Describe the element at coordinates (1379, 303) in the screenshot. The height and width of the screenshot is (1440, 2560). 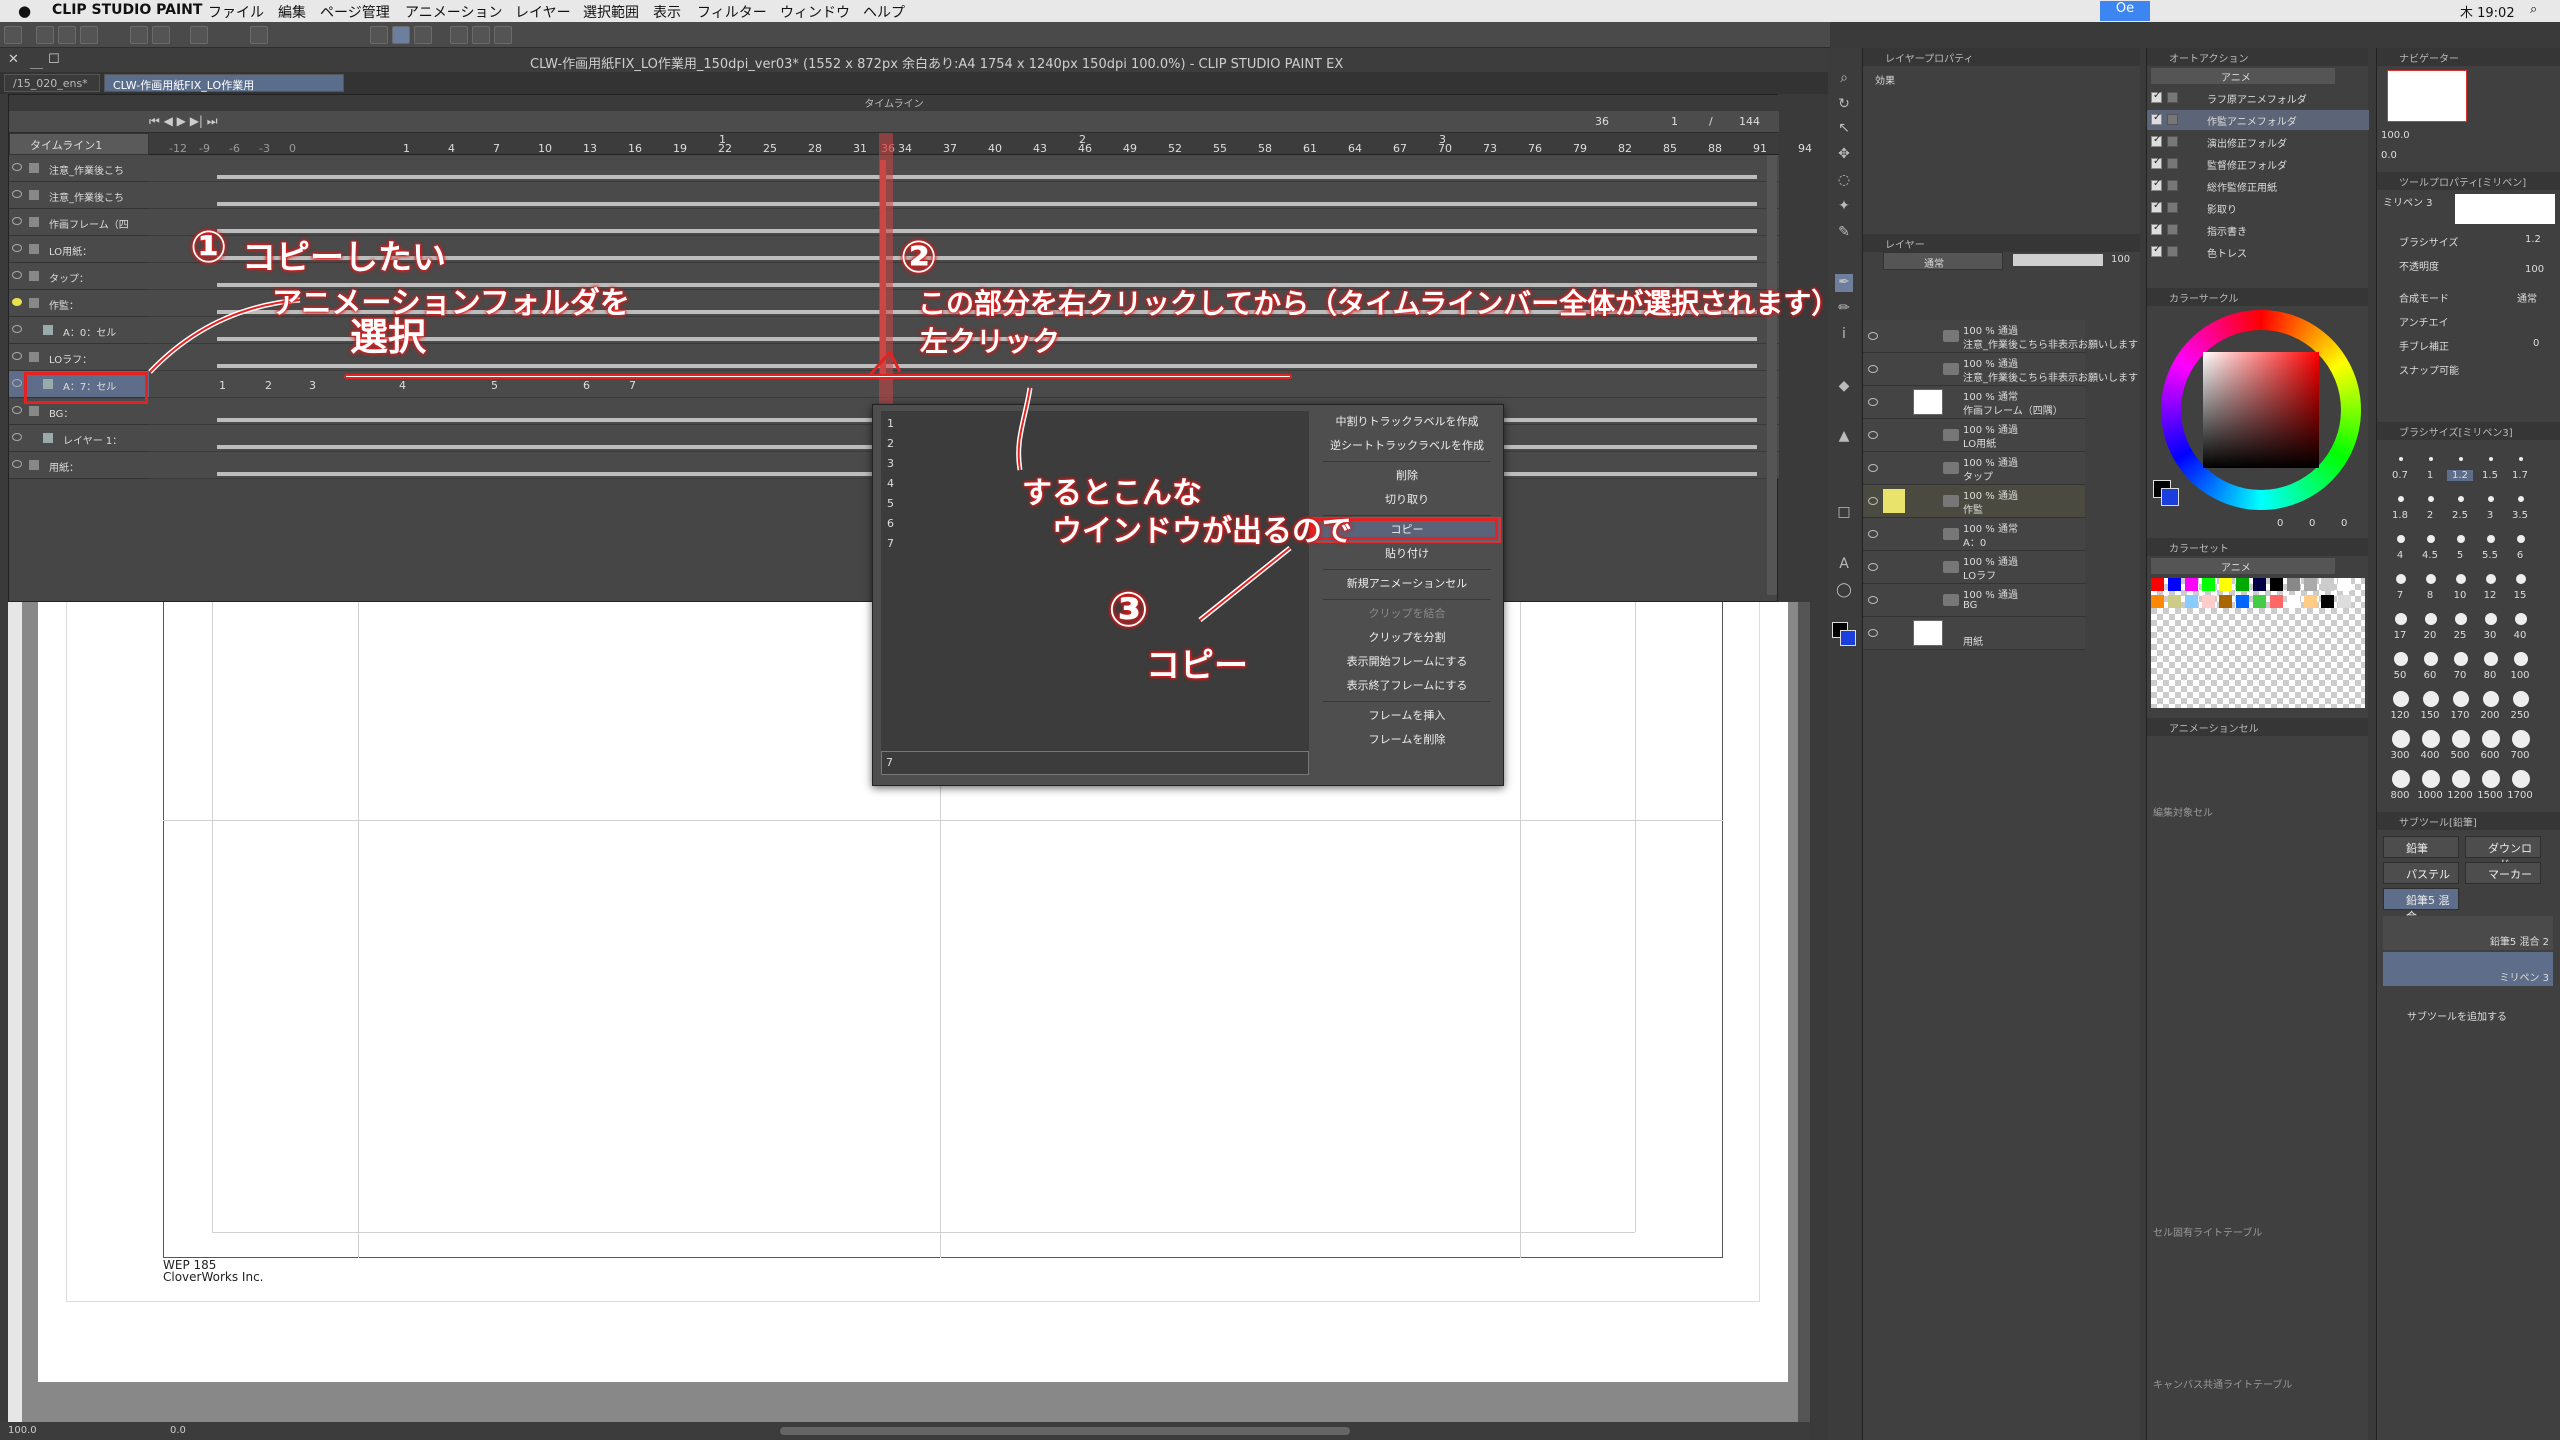
I see `annotation-step2-line1: この部分を右クリックしてから（タイムラインバー全体が選択されます）` at that location.